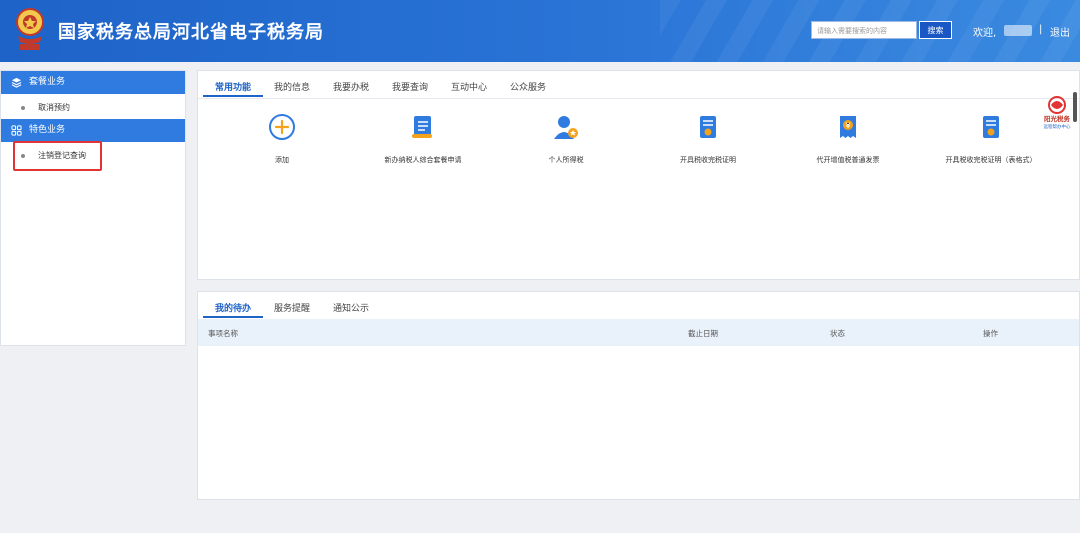 Image resolution: width=1080 pixels, height=533 pixels. What do you see at coordinates (282, 127) in the screenshot?
I see `plus-circle-icon` at bounding box center [282, 127].